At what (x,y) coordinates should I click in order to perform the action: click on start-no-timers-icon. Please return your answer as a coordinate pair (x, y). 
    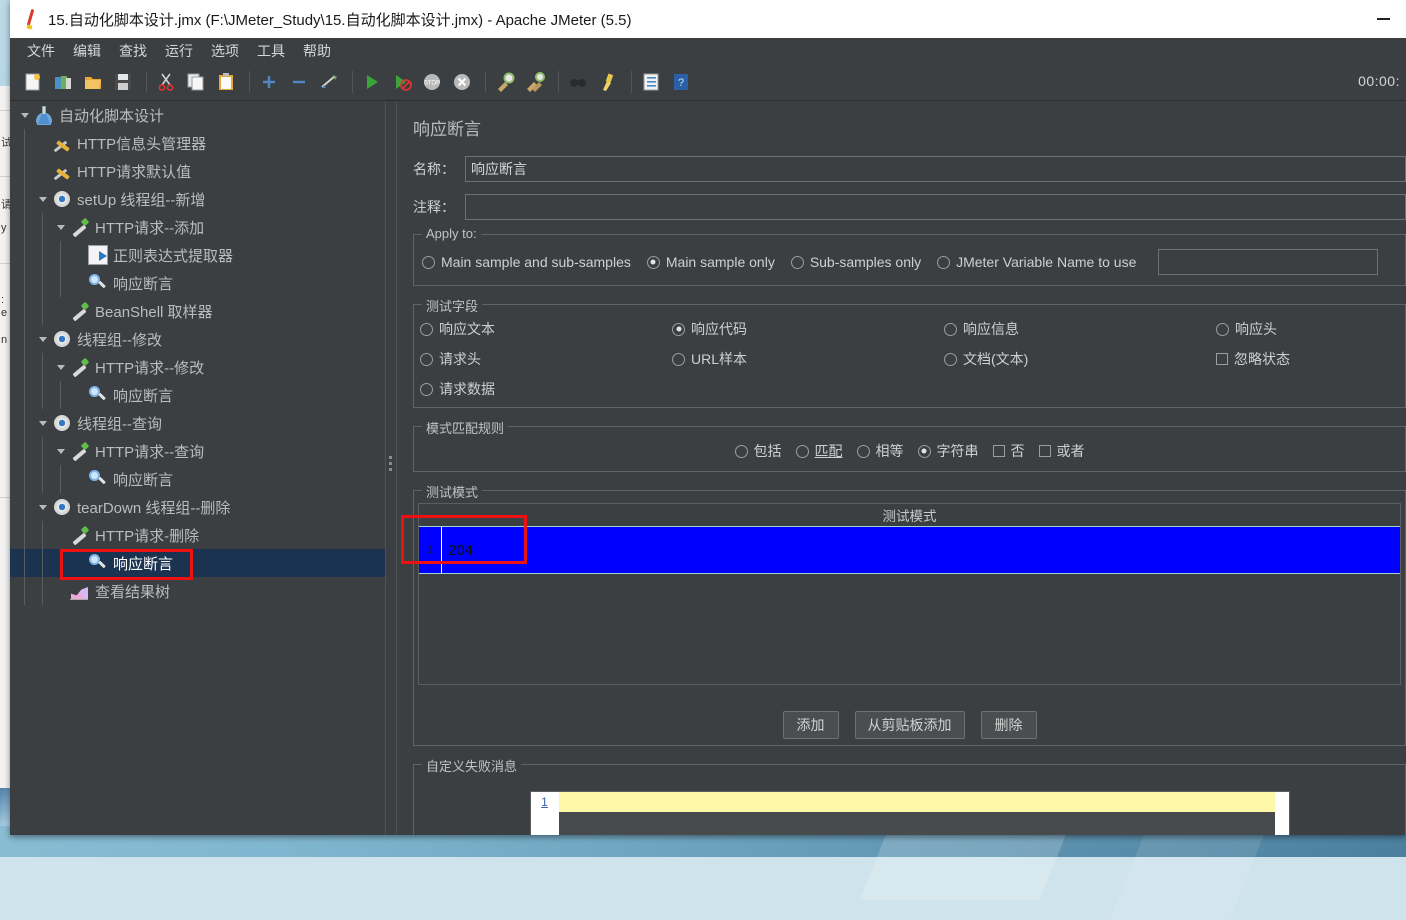
    Looking at the image, I should click on (402, 82).